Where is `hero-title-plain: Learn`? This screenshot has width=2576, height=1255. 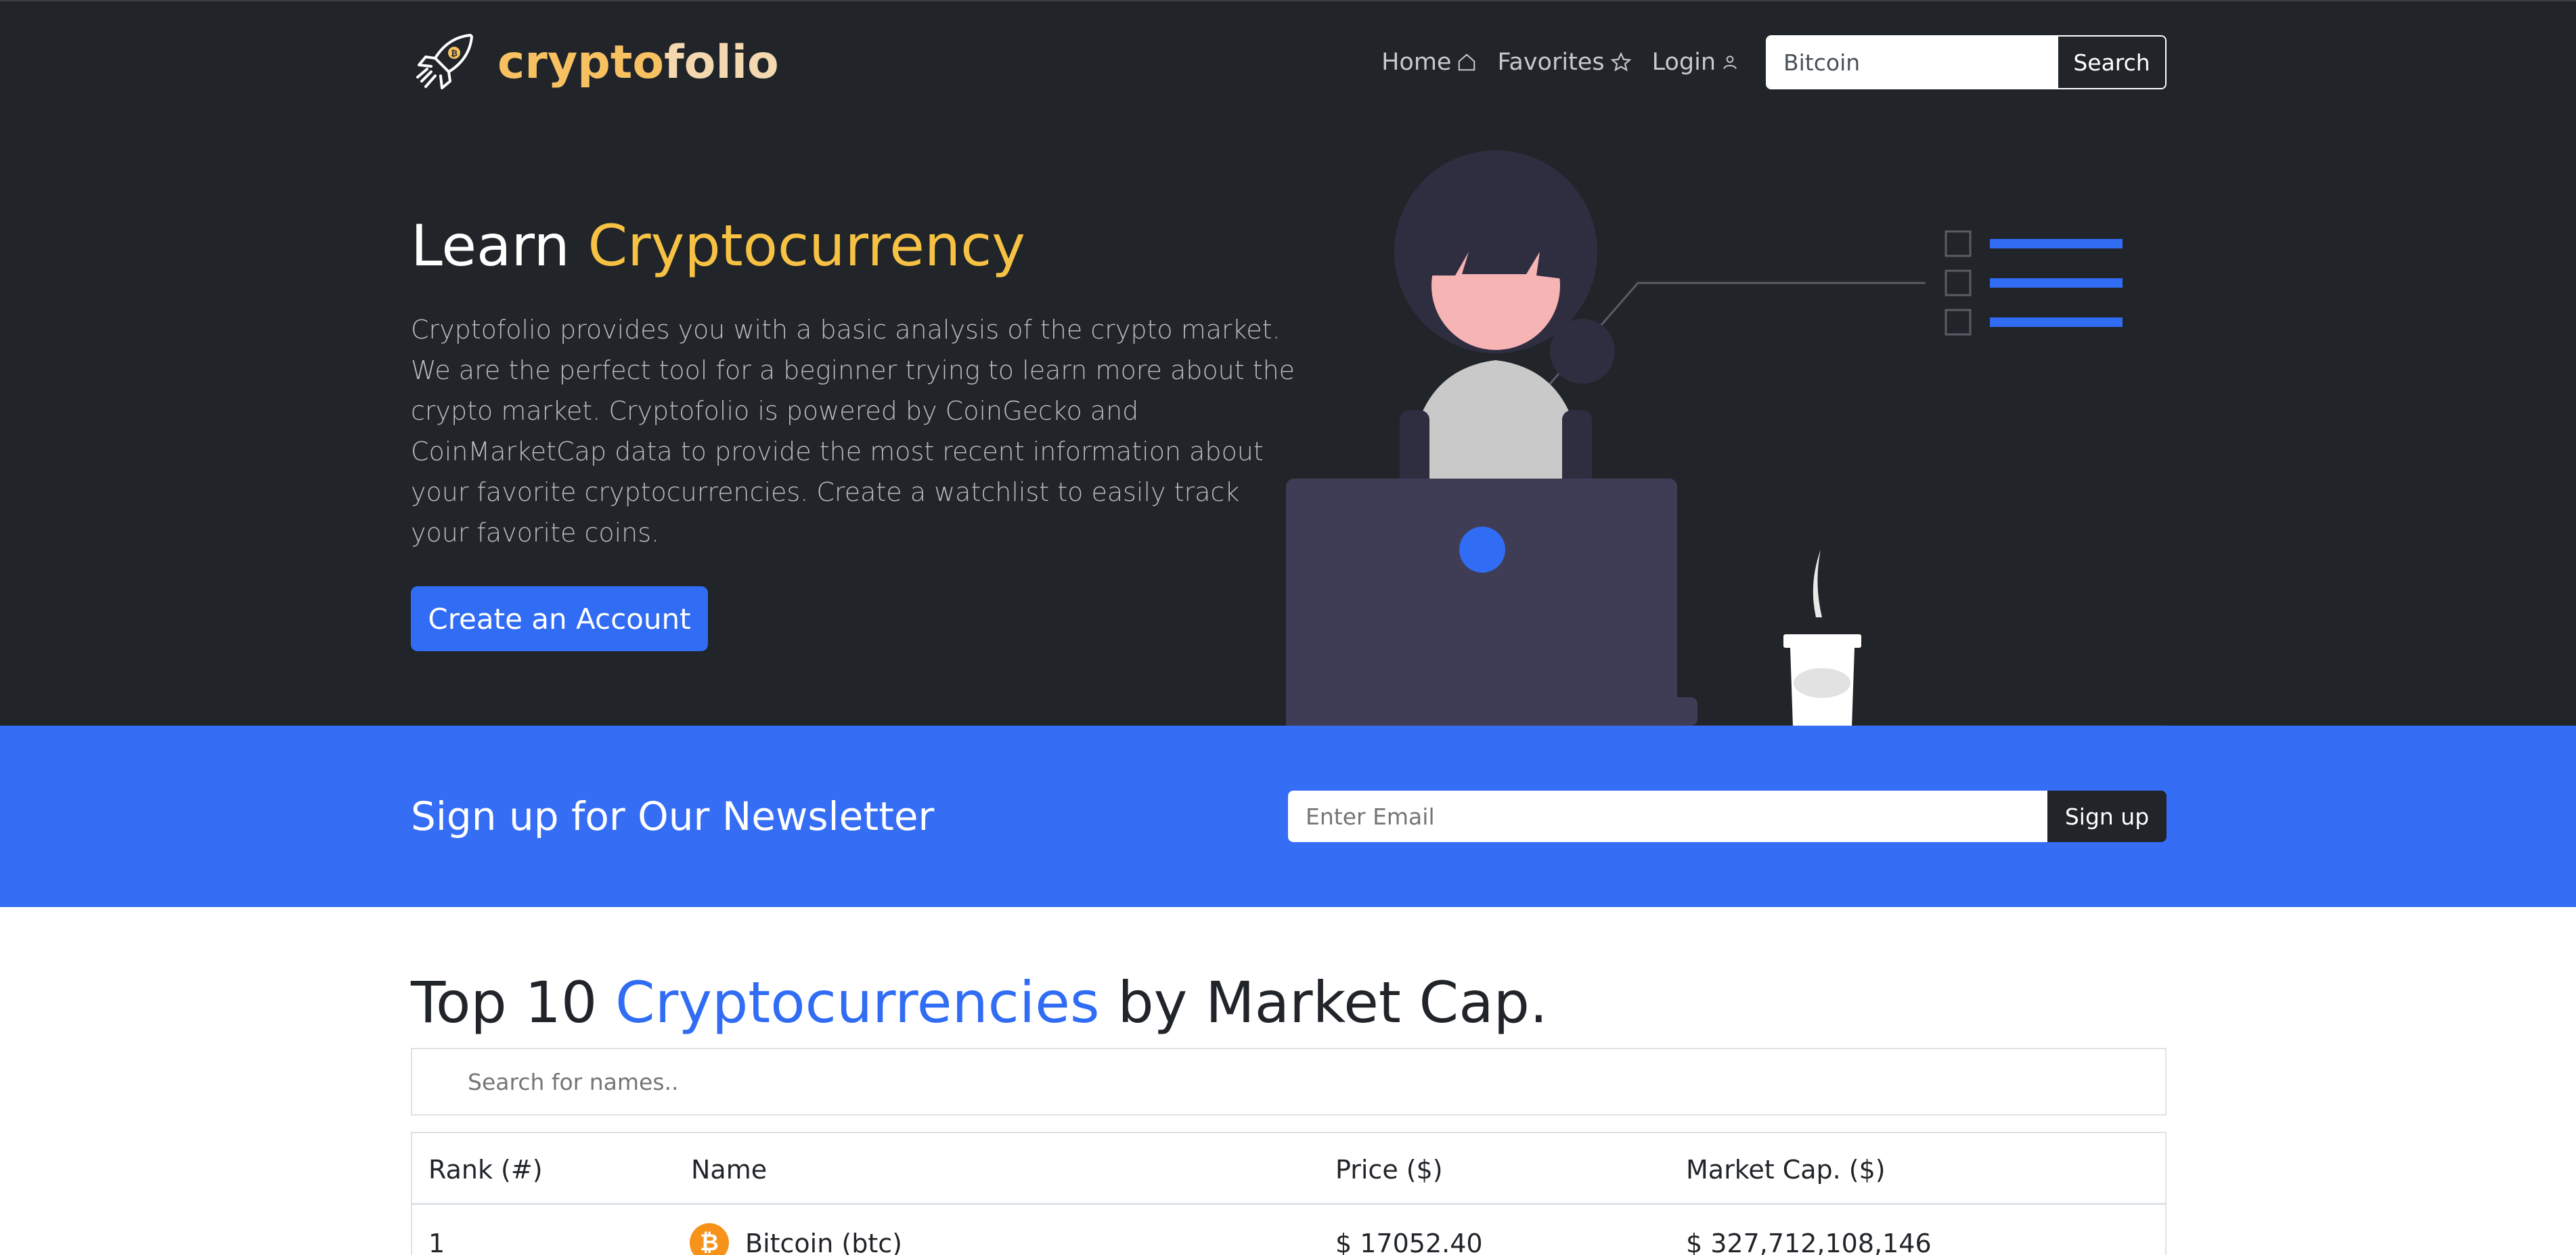
hero-title-plain: Learn is located at coordinates (499, 246).